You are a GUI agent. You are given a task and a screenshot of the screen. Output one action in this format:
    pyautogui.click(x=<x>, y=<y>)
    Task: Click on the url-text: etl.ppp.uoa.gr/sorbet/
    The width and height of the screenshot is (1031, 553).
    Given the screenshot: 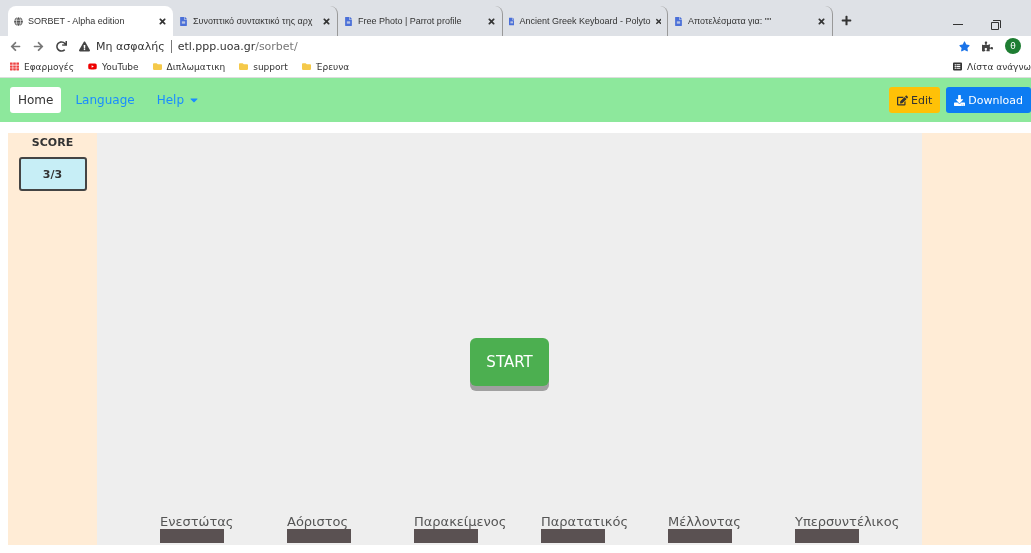 What is the action you would take?
    pyautogui.click(x=237, y=46)
    